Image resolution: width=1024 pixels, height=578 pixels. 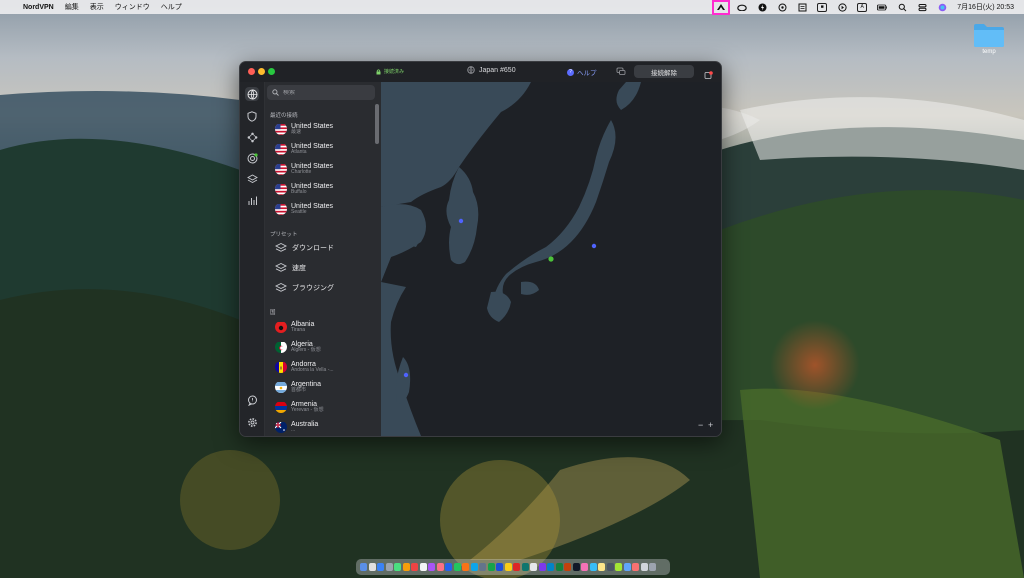 What do you see at coordinates (319, 407) in the screenshot?
I see `country-item-armenia: Armenia Yerevan - 仮想` at bounding box center [319, 407].